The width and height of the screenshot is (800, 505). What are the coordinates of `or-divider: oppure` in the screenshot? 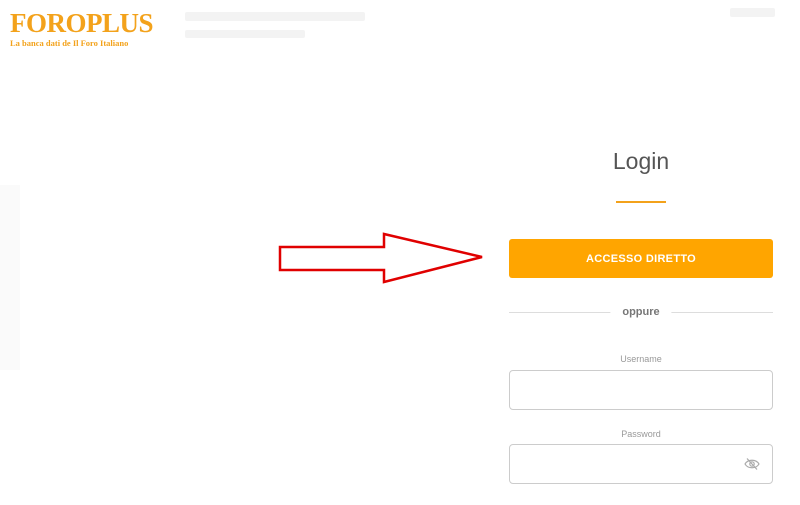 It's located at (641, 312).